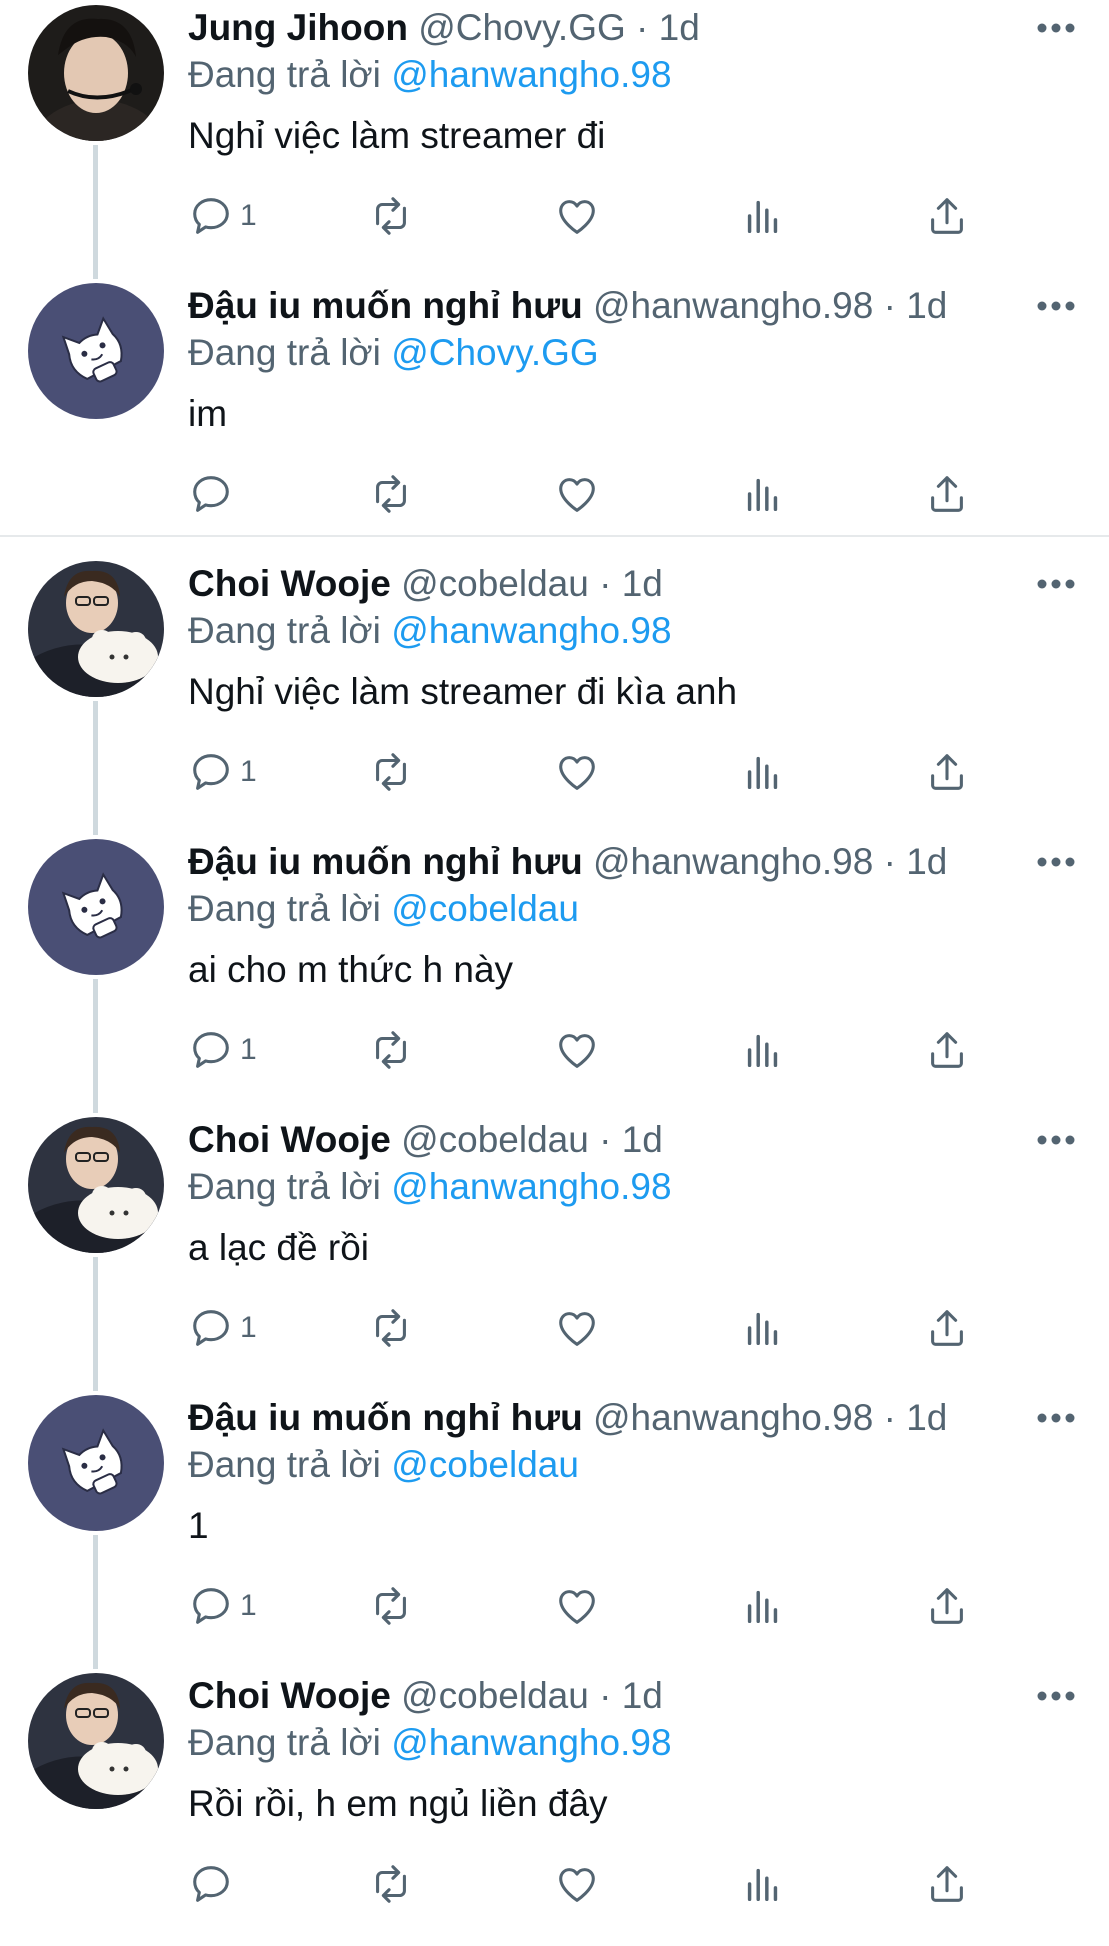  What do you see at coordinates (495, 352) in the screenshot?
I see `replying-to-handle: @Chovy.GG` at bounding box center [495, 352].